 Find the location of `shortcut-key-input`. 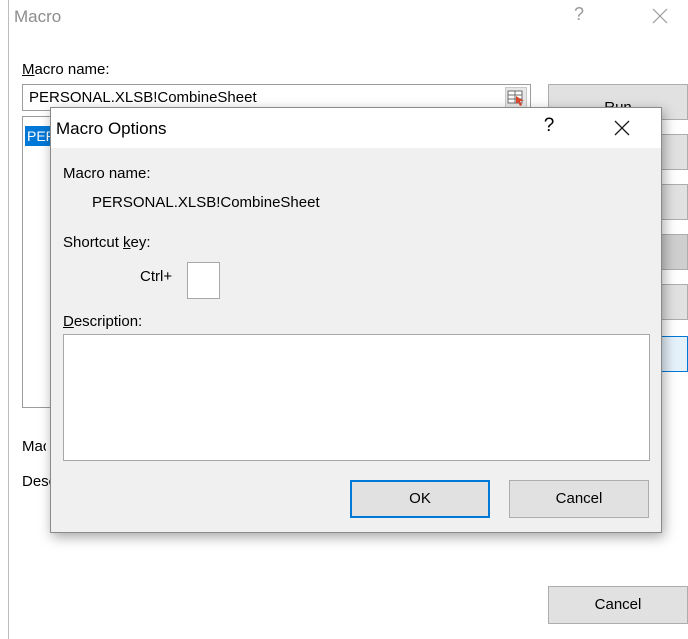

shortcut-key-input is located at coordinates (203, 280).